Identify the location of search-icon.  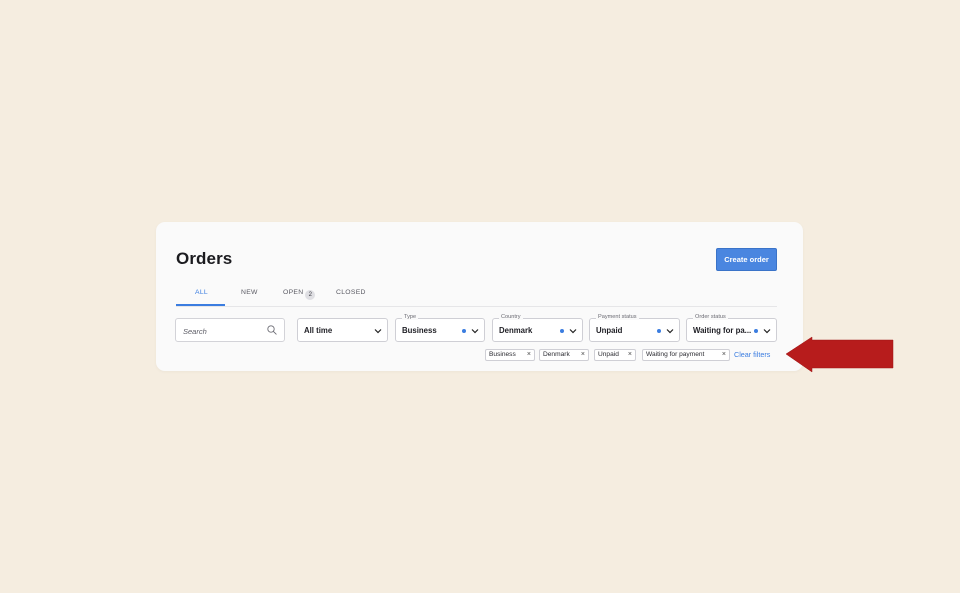
(272, 330).